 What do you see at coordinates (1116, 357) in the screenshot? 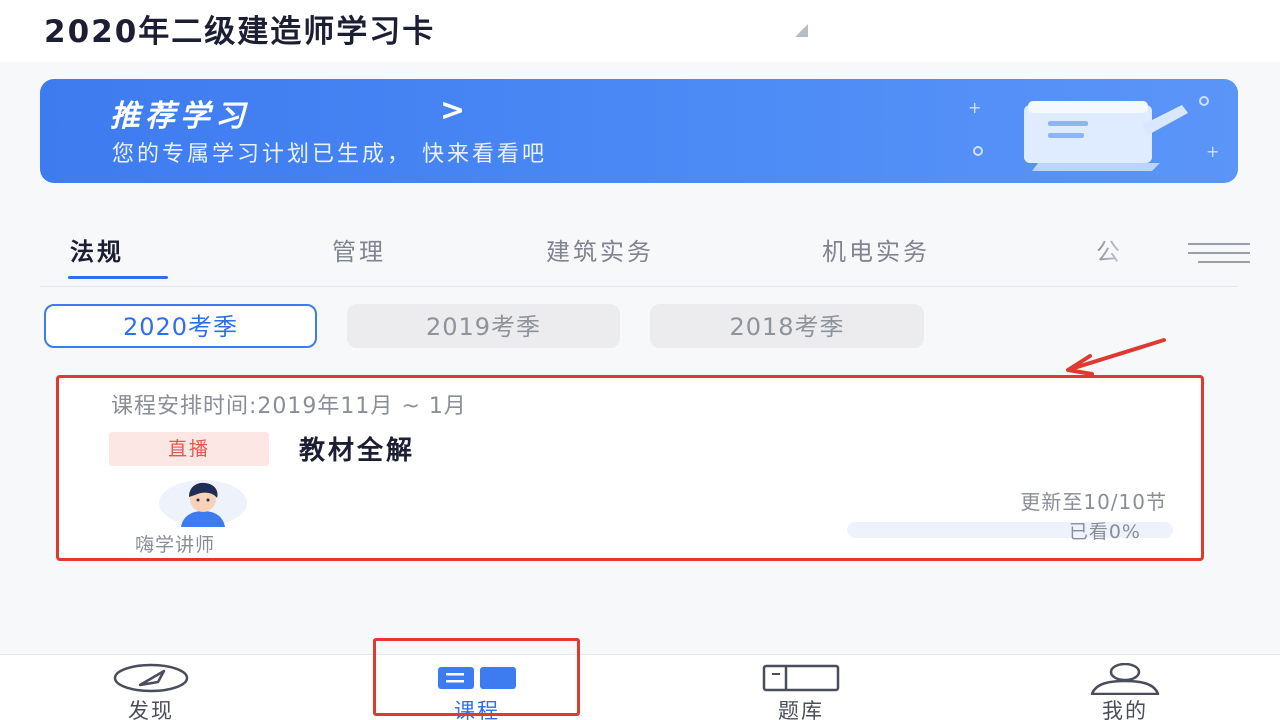
I see `annotation-arrow-icon` at bounding box center [1116, 357].